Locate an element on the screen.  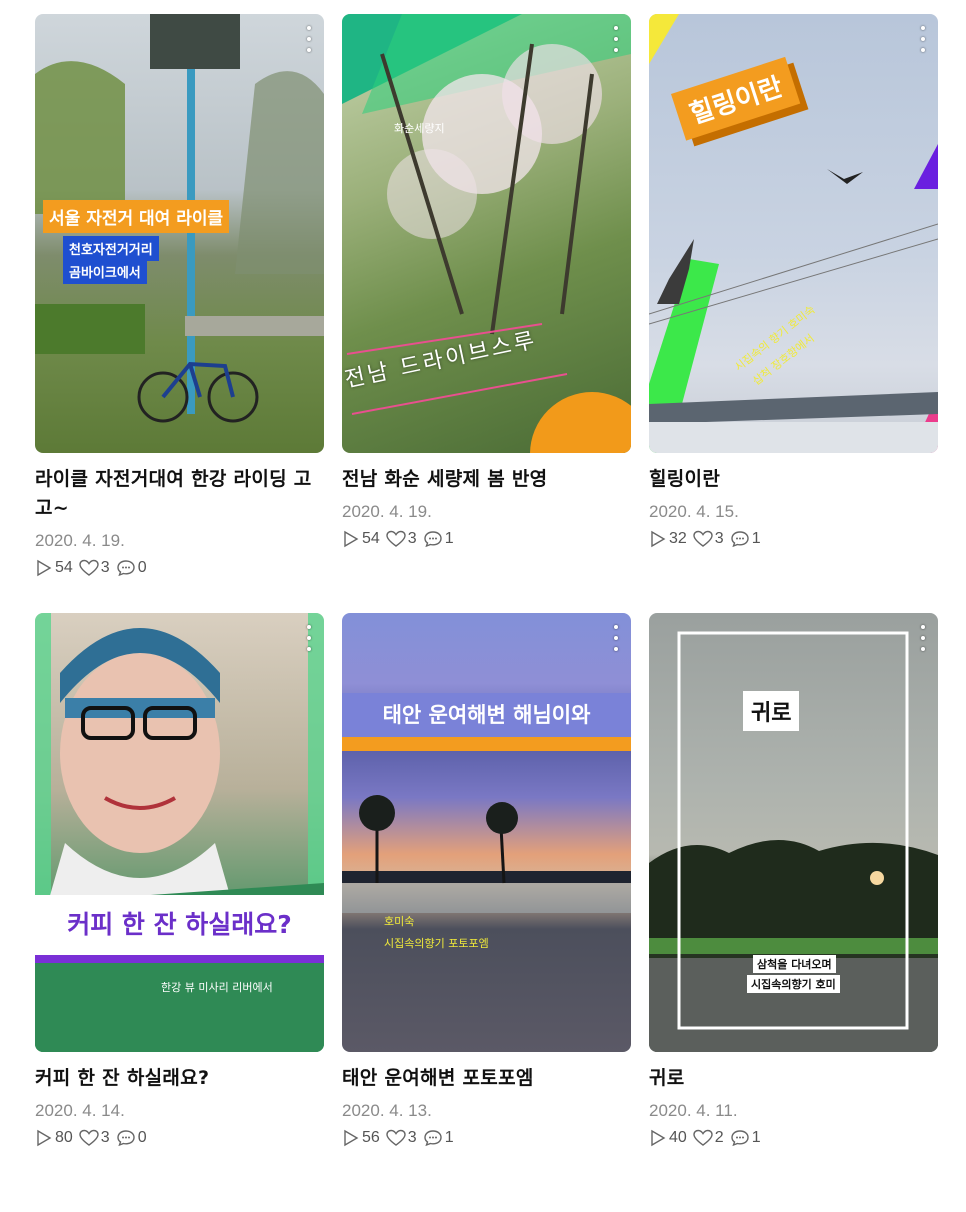
overlay-headline: 커피 한 잔 하실래요? is located at coordinates (179, 929).